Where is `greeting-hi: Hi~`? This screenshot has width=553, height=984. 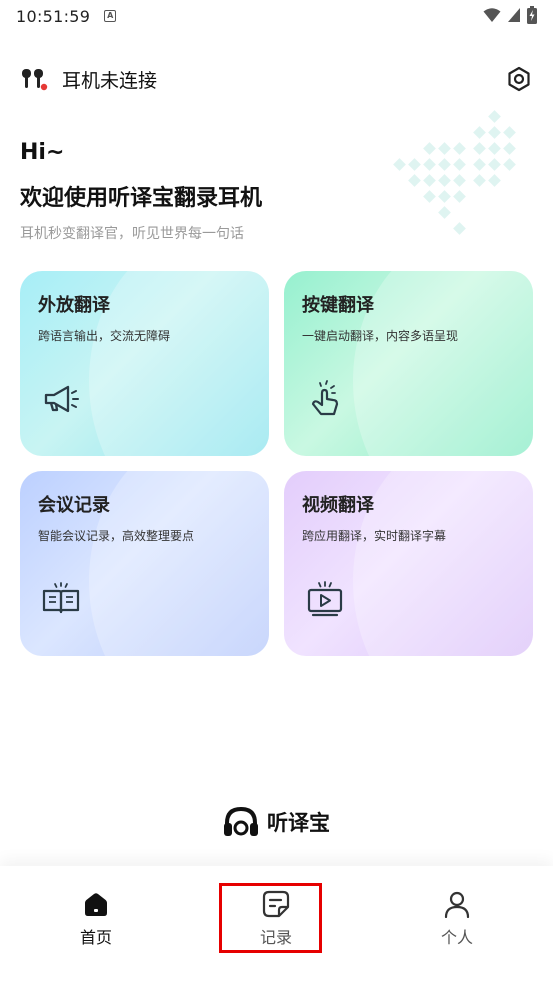
greeting-hi: Hi~ is located at coordinates (42, 152).